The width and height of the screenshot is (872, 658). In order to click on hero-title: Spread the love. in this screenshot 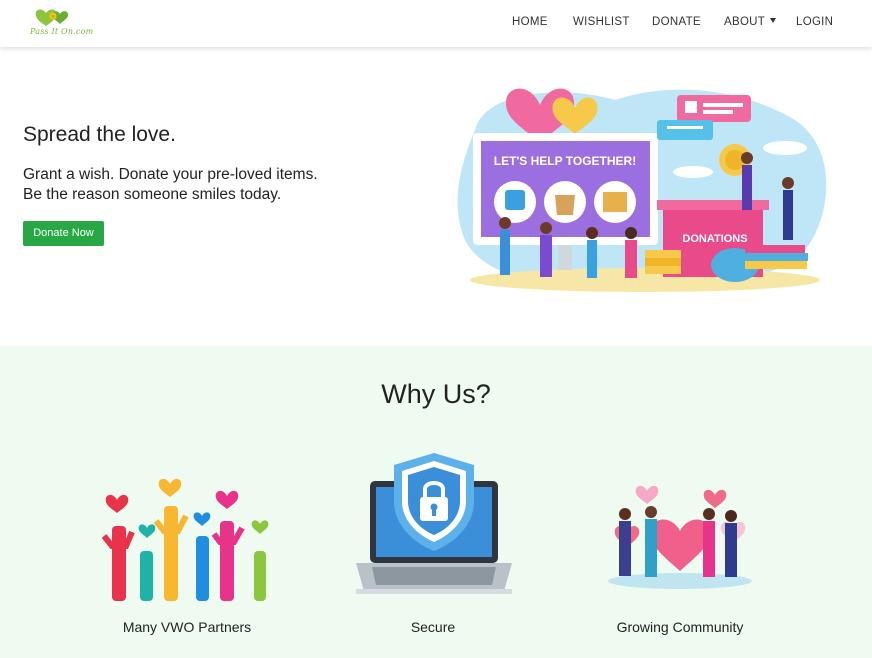, I will do `click(99, 134)`.